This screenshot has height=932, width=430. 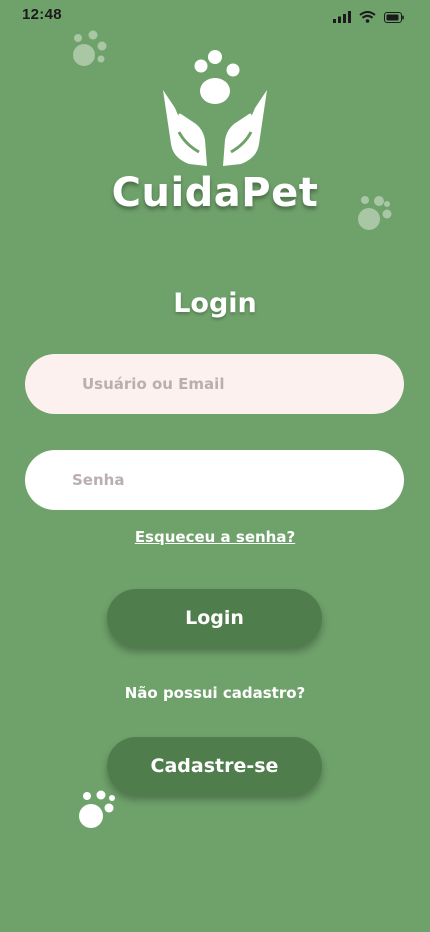 What do you see at coordinates (215, 16) in the screenshot?
I see `status-bar: 12:48` at bounding box center [215, 16].